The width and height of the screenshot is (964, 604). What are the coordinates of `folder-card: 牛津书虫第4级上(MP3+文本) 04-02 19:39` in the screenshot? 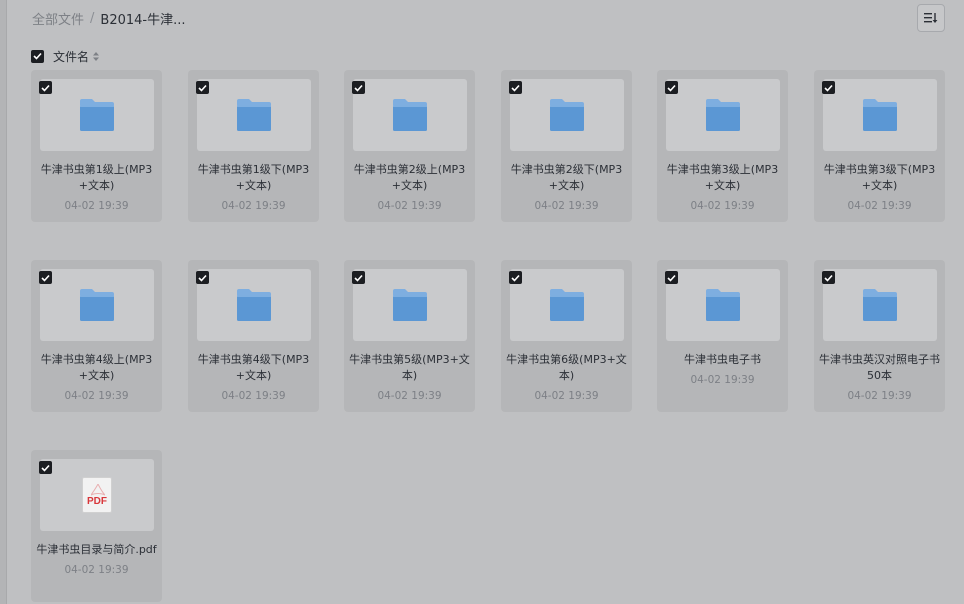 It's located at (96, 336).